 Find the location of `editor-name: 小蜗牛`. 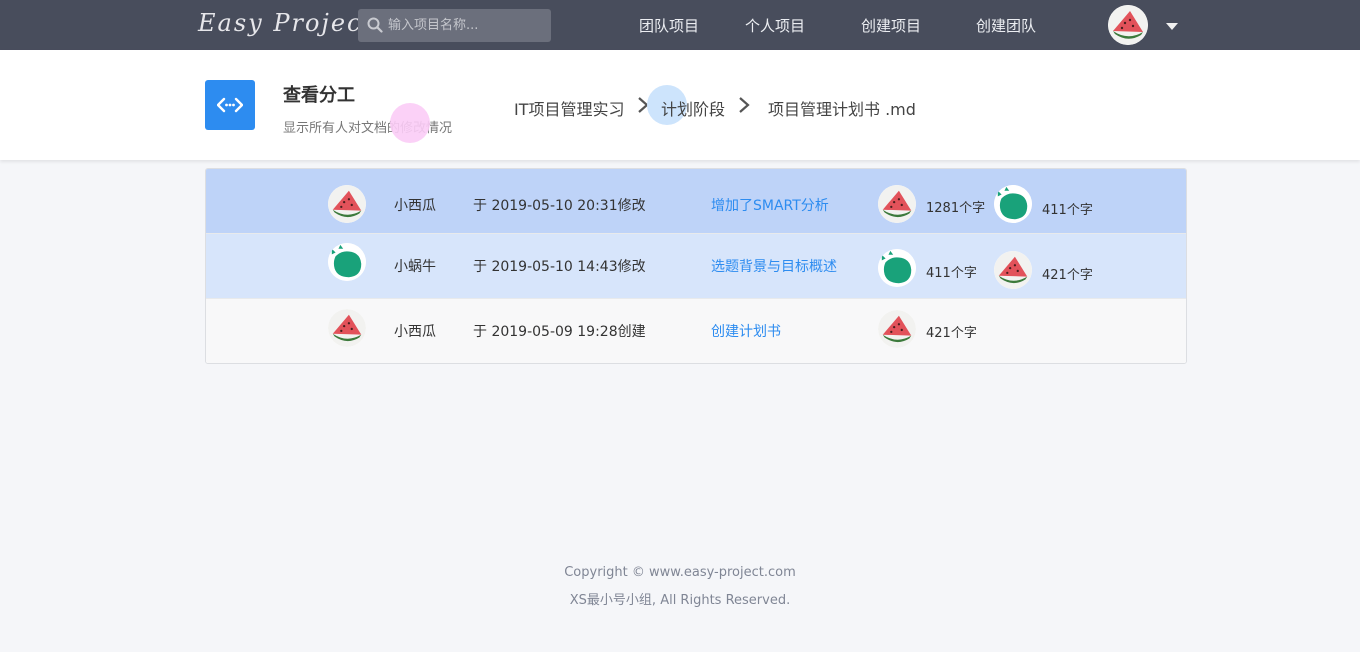

editor-name: 小蜗牛 is located at coordinates (415, 267).